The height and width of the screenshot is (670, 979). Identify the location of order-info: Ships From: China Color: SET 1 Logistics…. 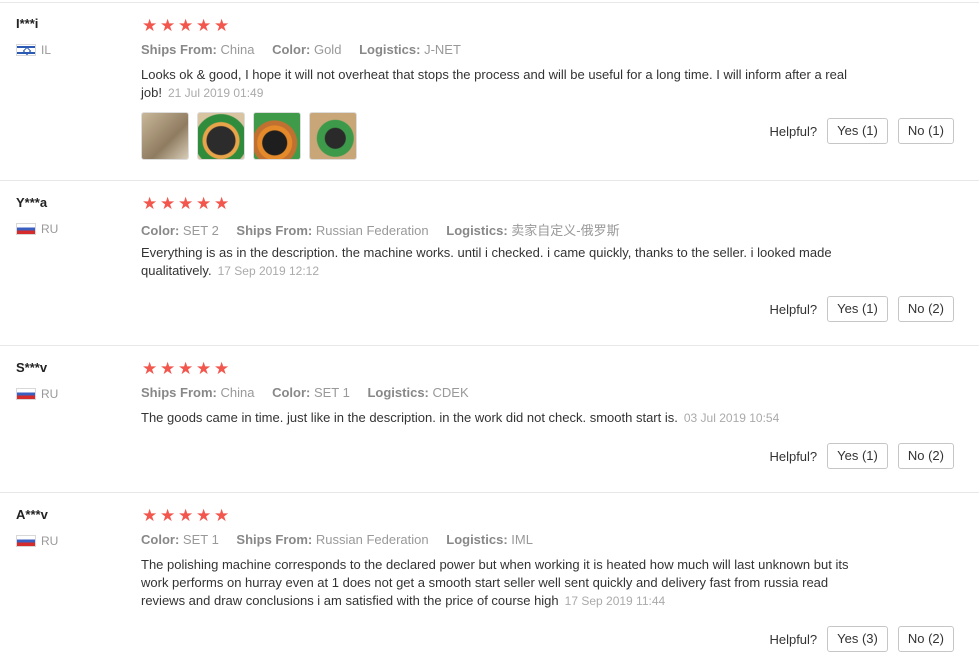
(312, 392).